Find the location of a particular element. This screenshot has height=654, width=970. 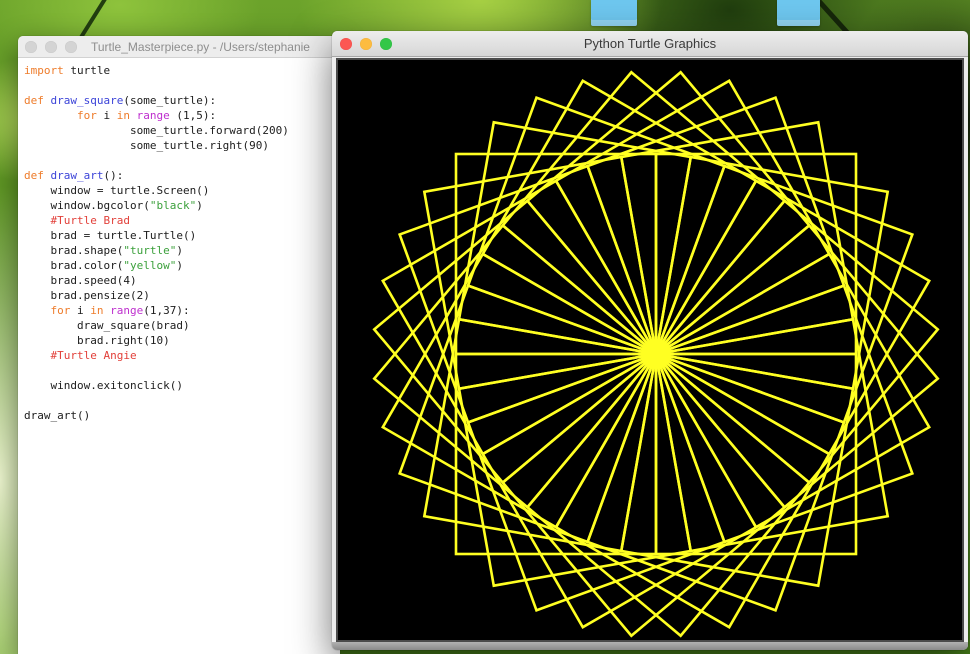

code-line: brad.speed(4) is located at coordinates (80, 280).